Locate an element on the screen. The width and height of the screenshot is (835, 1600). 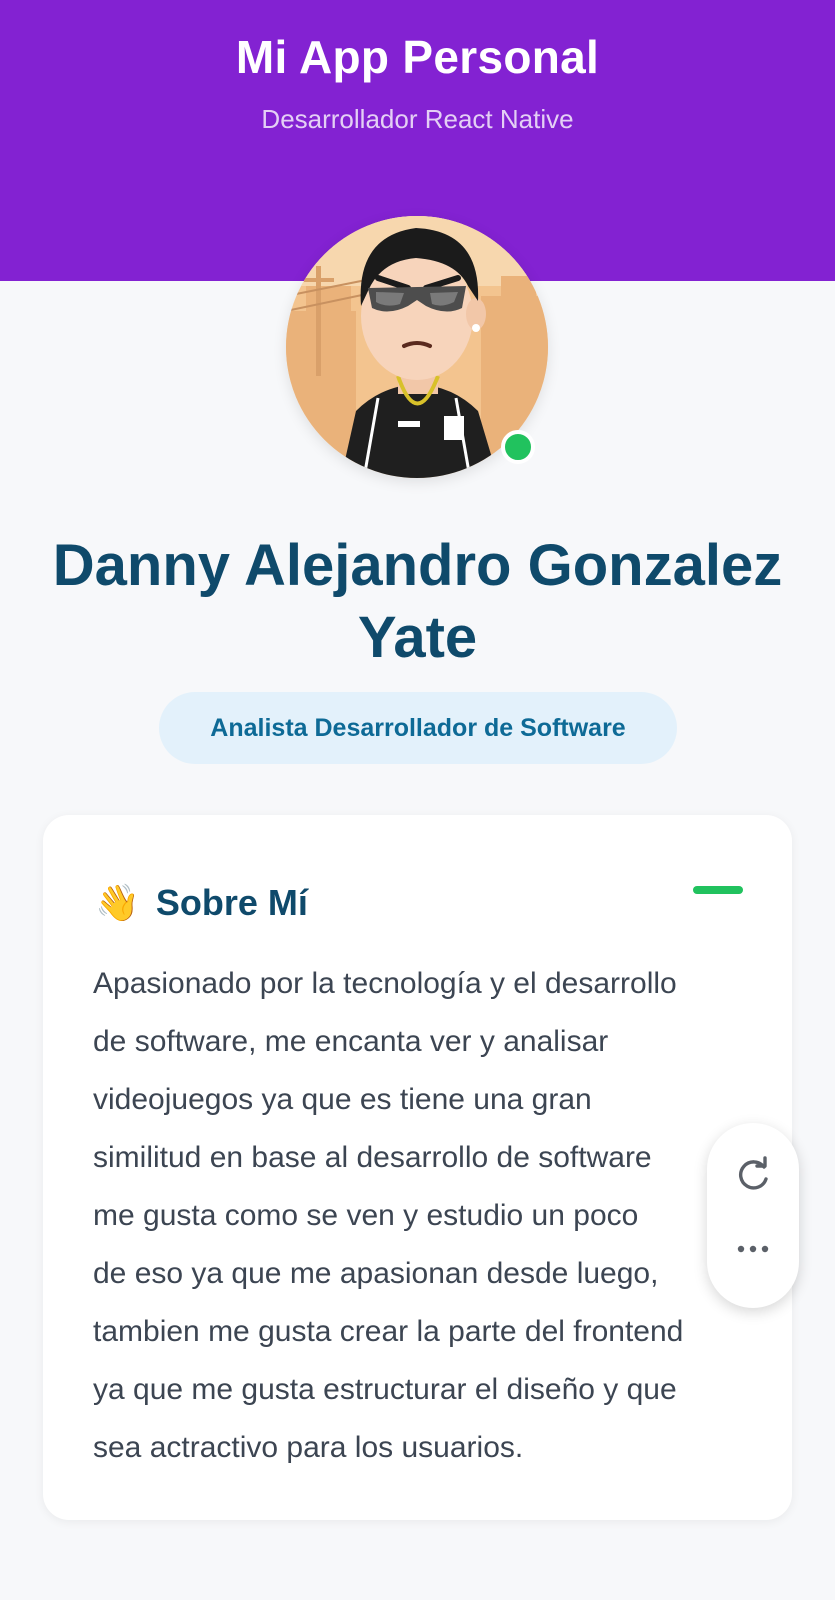
profile-name: Danny Alejandro Gonzalez Yate is located at coordinates (417, 601).